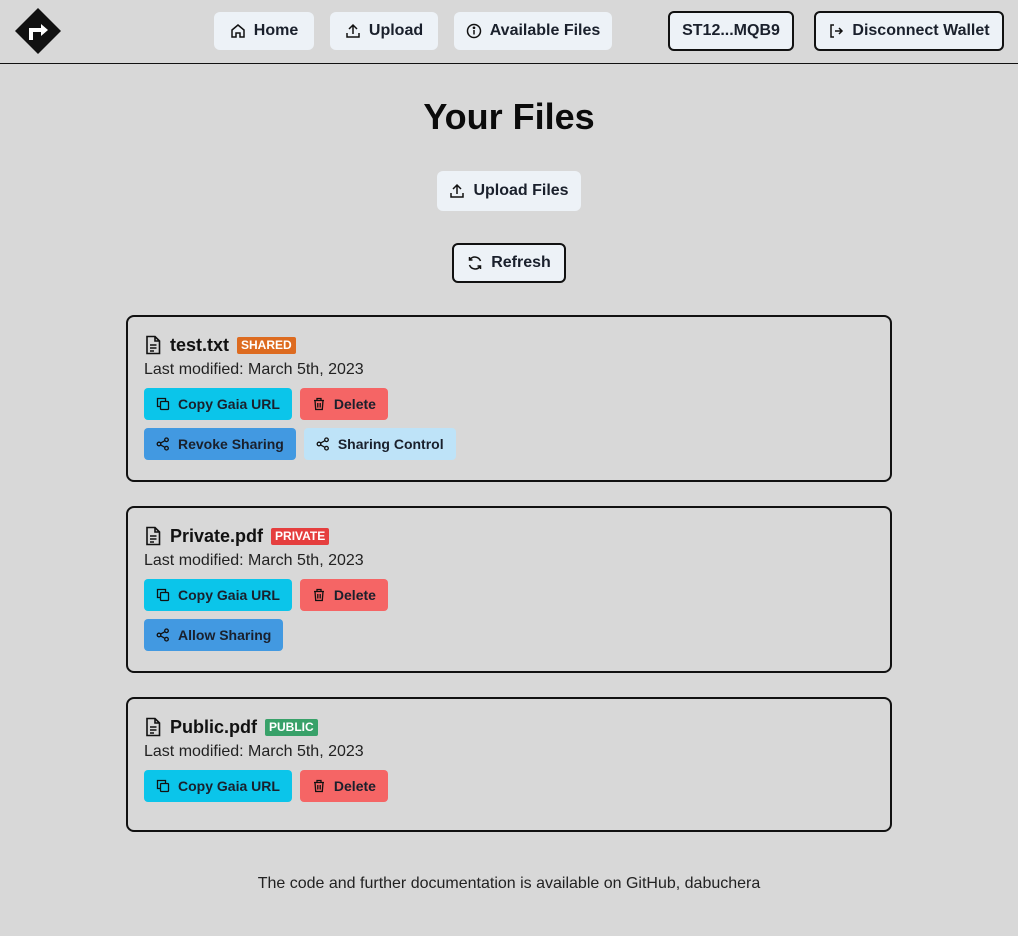 The width and height of the screenshot is (1018, 936). What do you see at coordinates (231, 444) in the screenshot?
I see `revoke-sharing-label: Revoke Sharing` at bounding box center [231, 444].